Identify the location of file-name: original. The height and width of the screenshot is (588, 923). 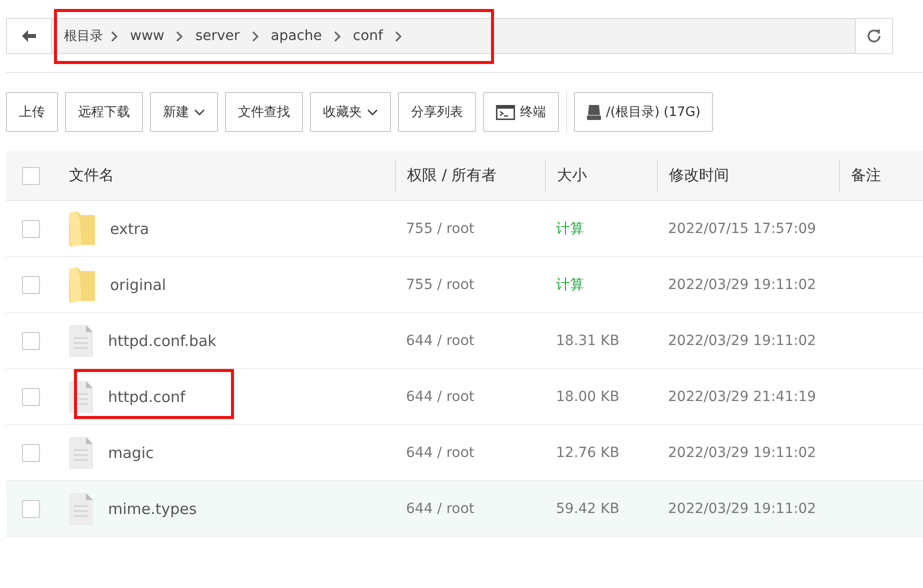
(138, 285).